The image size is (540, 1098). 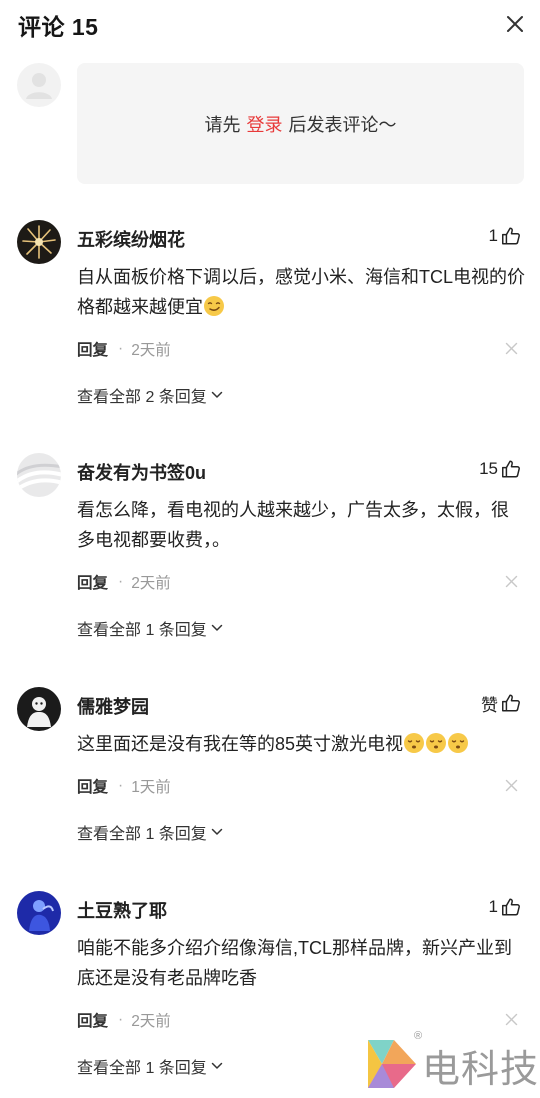 I want to click on comments-header: 评论 15, so click(x=270, y=26).